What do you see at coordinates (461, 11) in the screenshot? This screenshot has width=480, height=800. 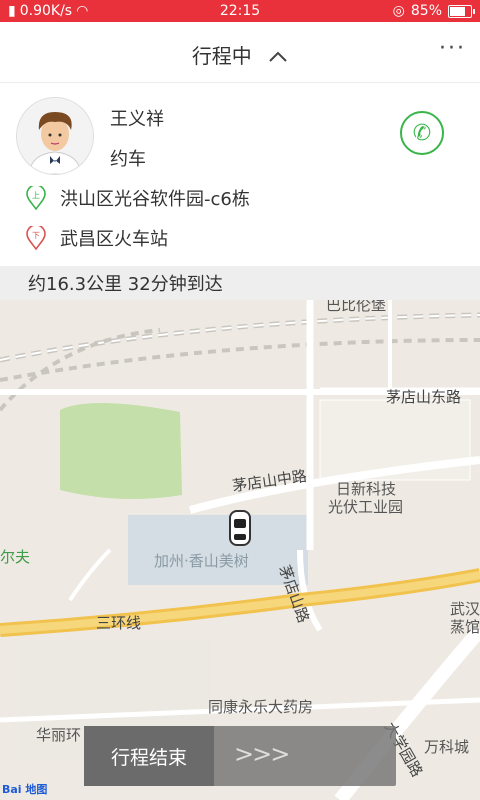 I see `battery-icon` at bounding box center [461, 11].